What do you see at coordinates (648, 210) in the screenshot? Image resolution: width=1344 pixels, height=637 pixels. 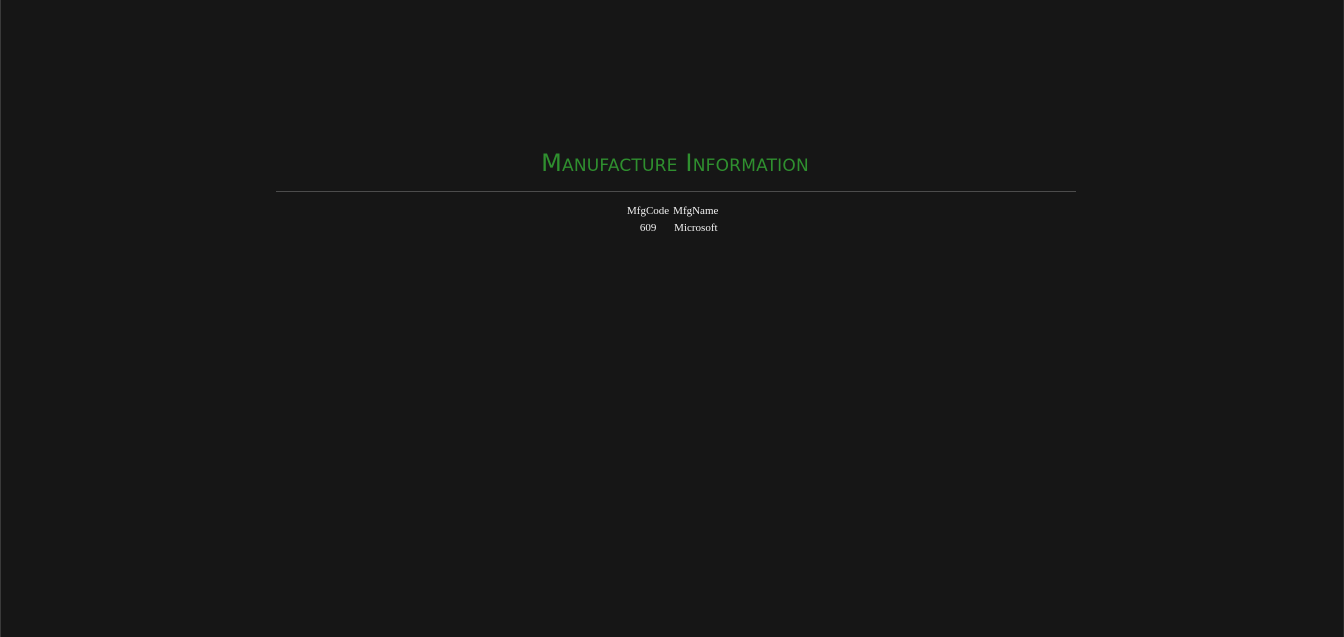 I see `column-header-mfgcode: MfgCode` at bounding box center [648, 210].